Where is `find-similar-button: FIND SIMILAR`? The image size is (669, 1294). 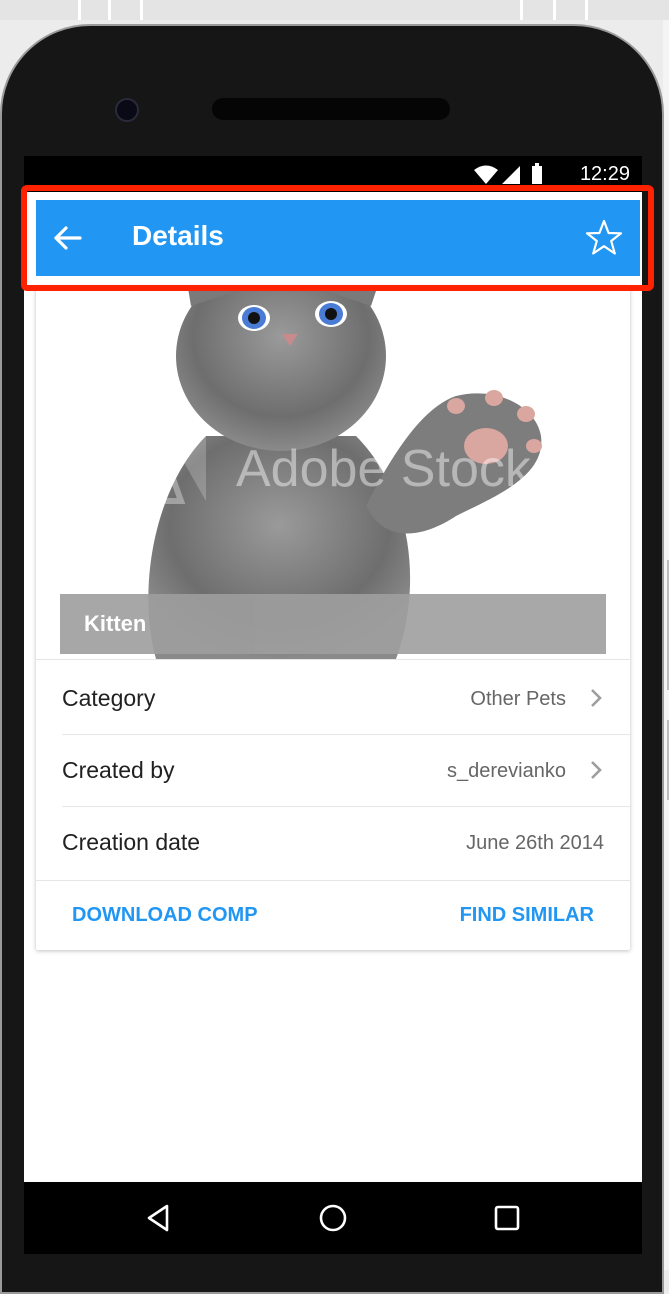
find-similar-button: FIND SIMILAR is located at coordinates (527, 915).